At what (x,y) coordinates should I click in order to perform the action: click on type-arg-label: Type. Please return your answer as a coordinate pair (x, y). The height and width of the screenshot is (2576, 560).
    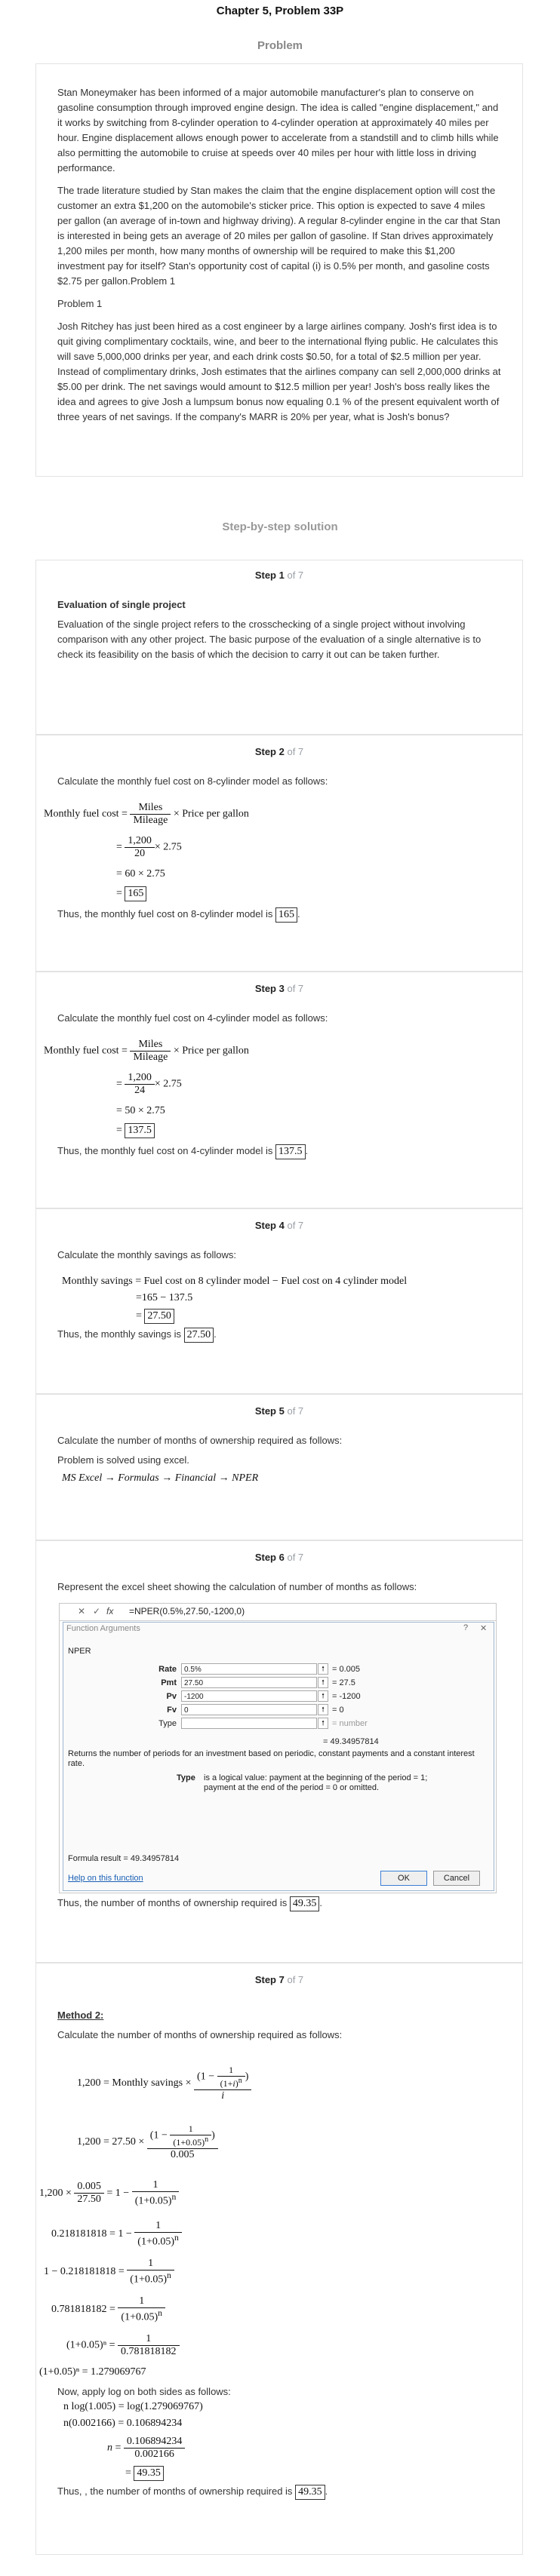
    Looking at the image, I should click on (186, 1777).